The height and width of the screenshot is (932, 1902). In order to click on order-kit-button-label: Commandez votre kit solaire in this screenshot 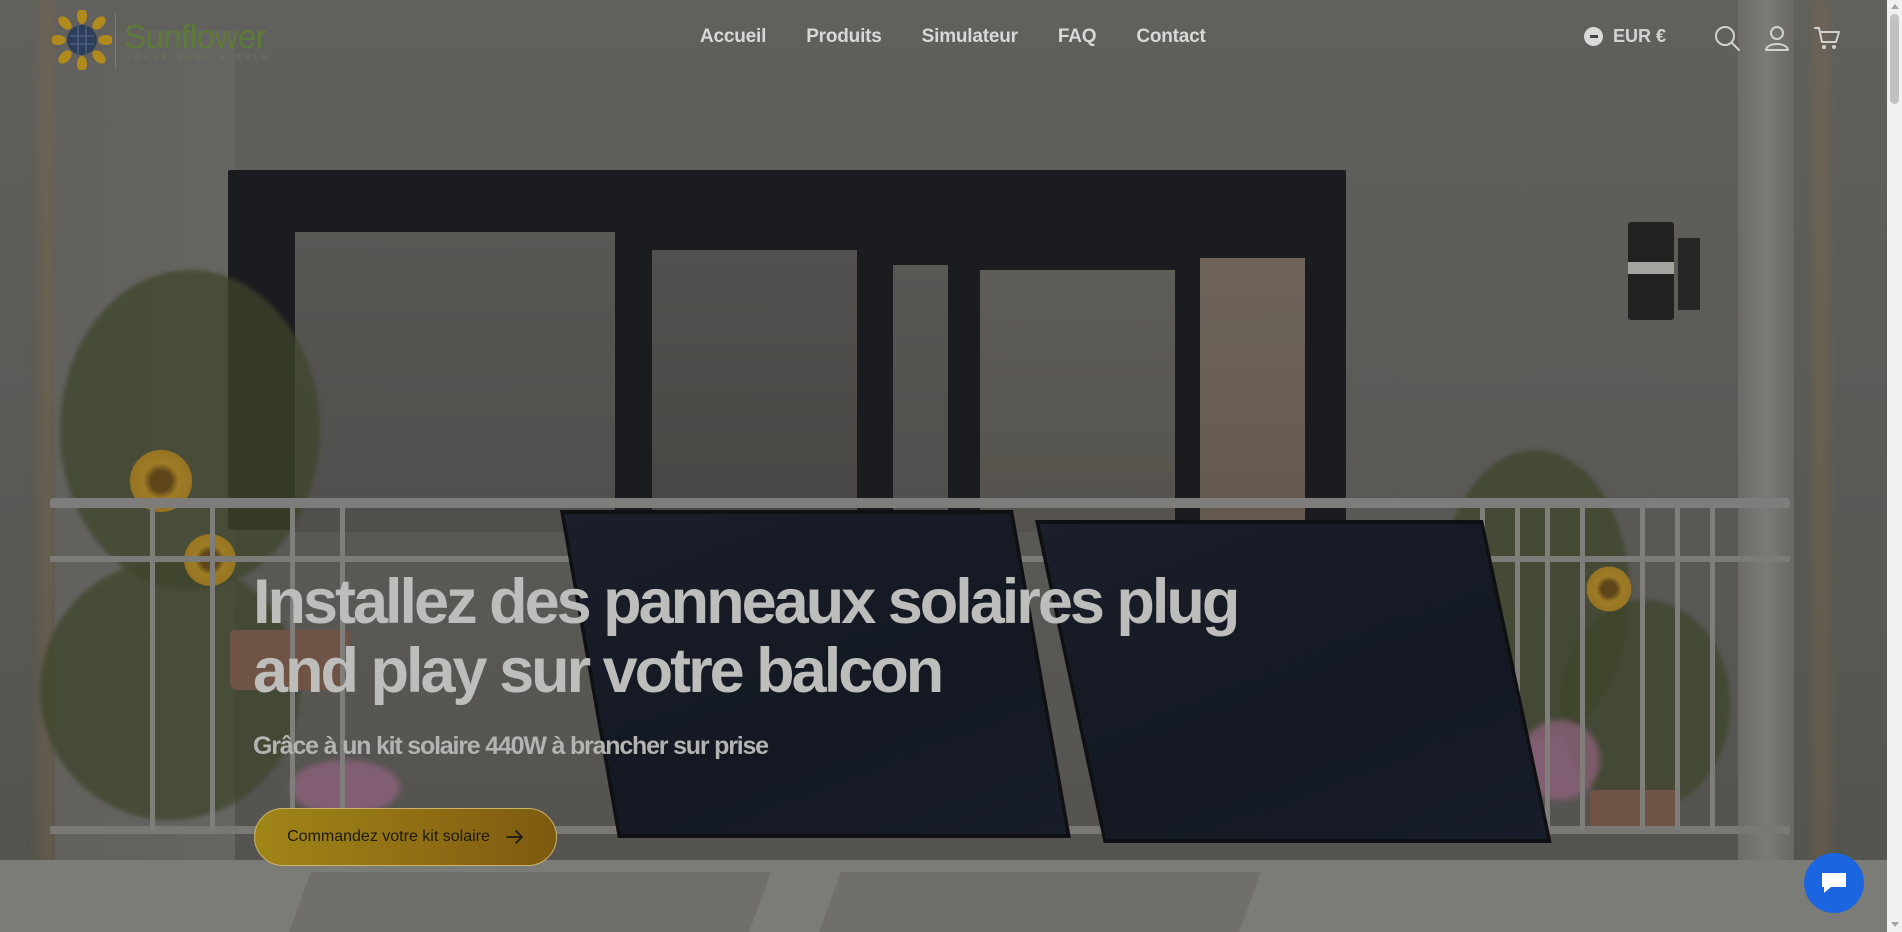, I will do `click(388, 836)`.